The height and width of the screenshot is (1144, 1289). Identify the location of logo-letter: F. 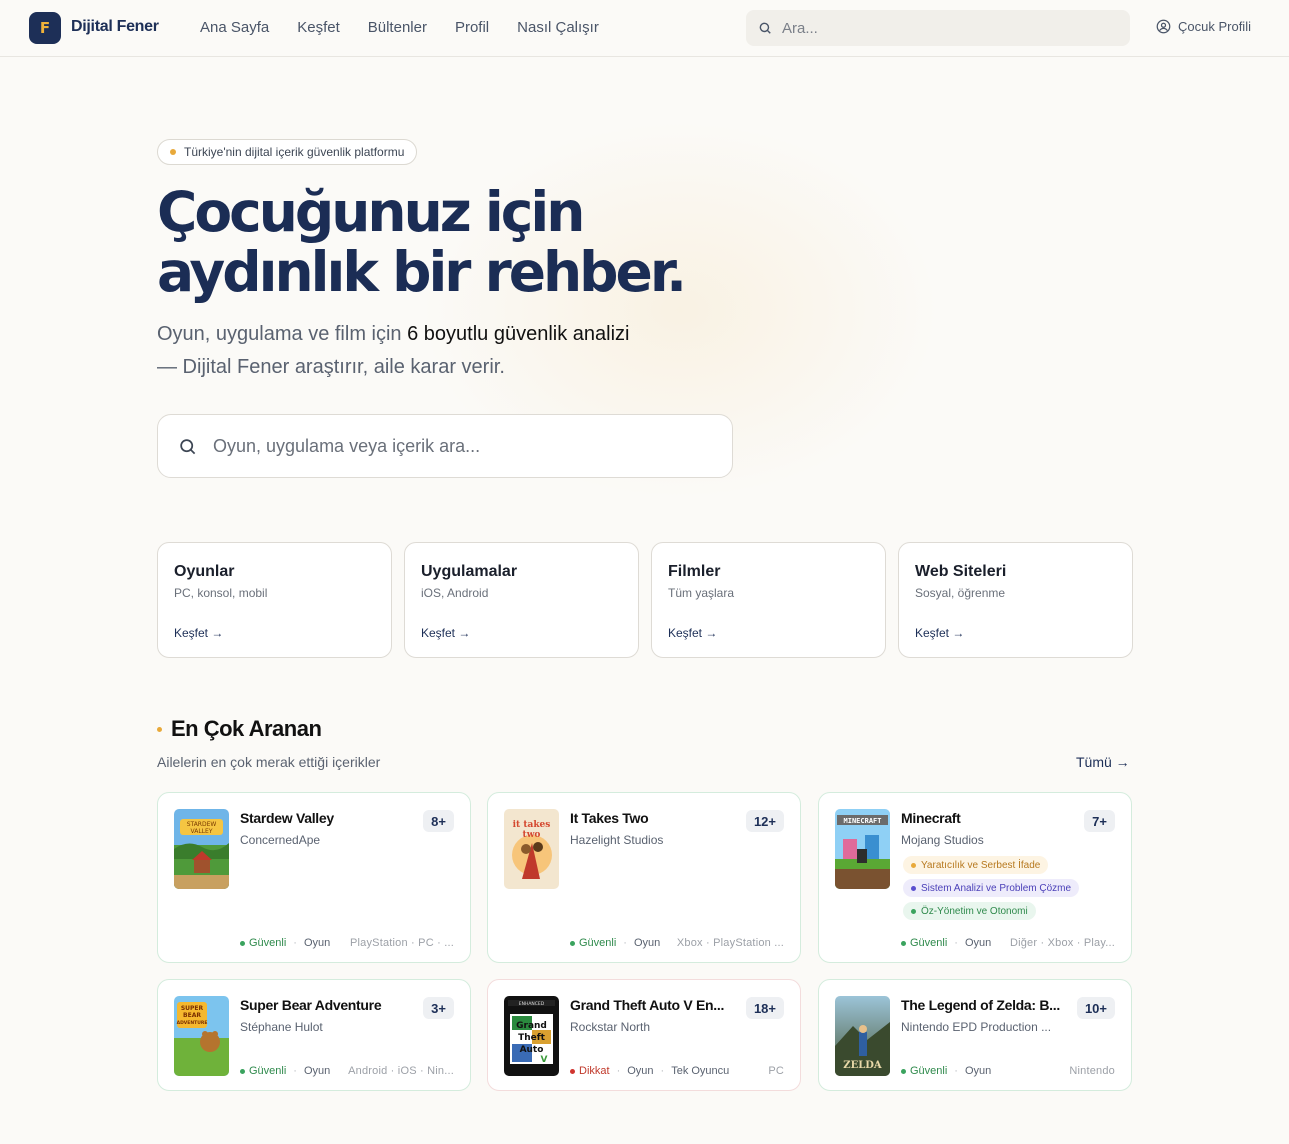
(45, 28).